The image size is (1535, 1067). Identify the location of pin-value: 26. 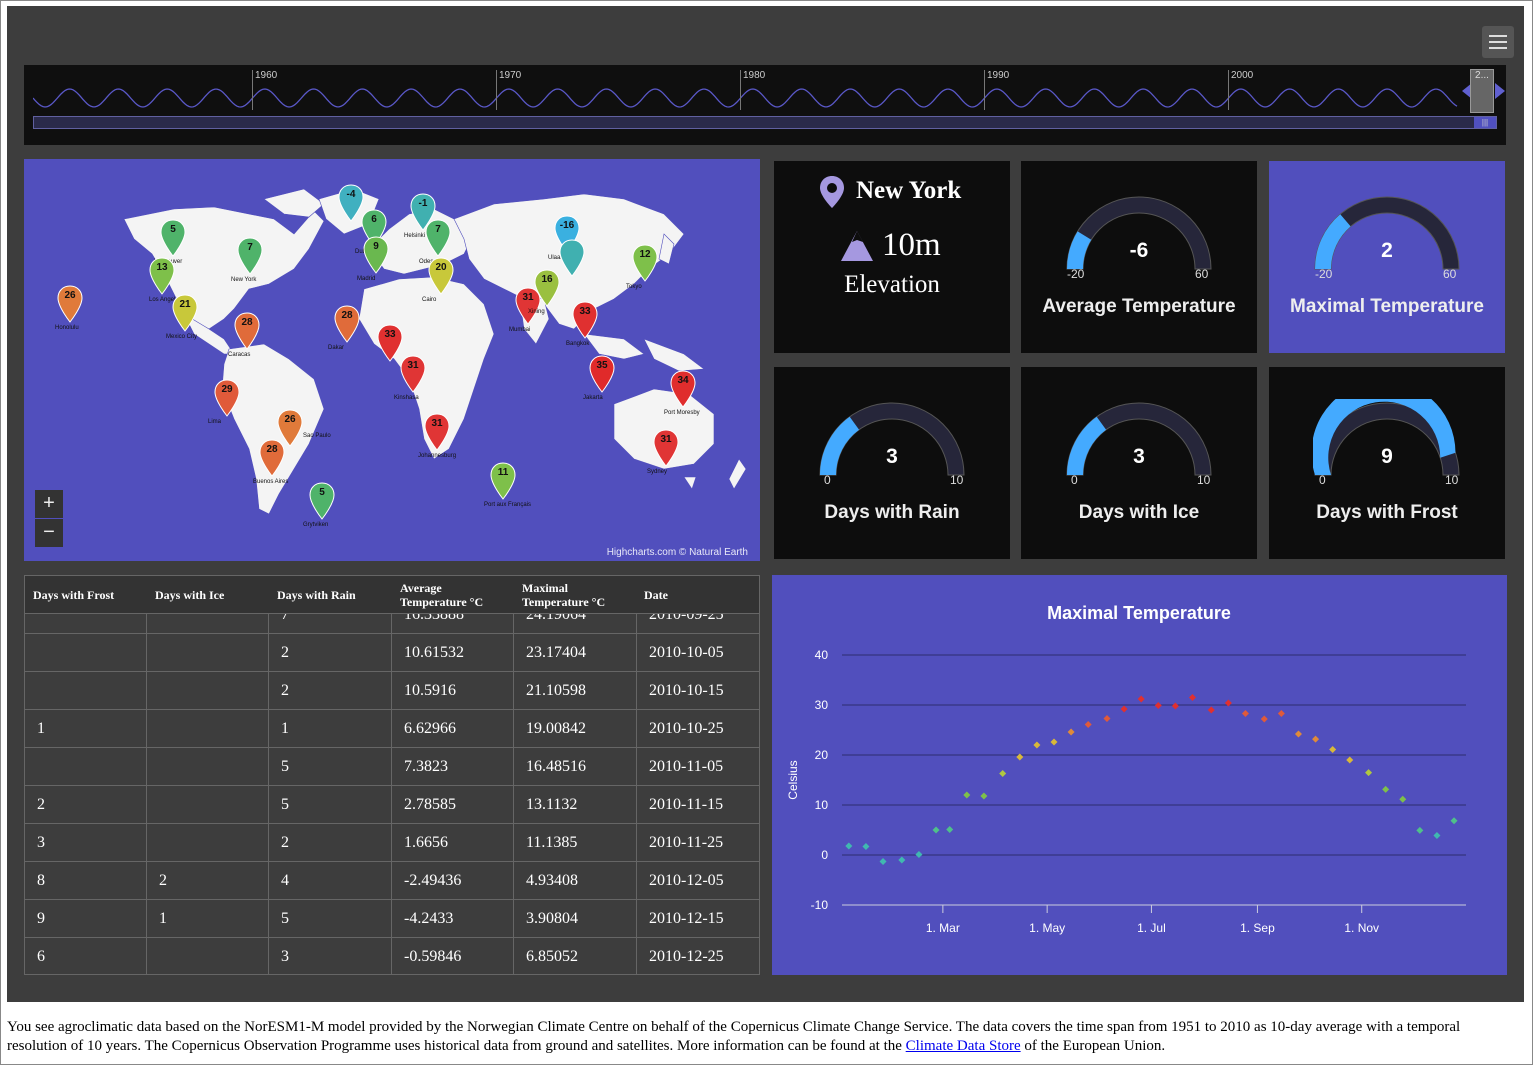
(290, 419).